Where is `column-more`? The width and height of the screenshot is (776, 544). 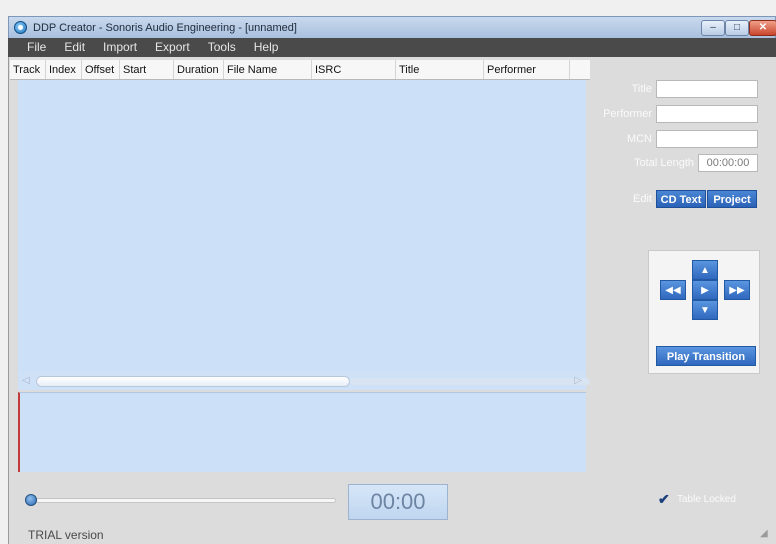 column-more is located at coordinates (580, 69).